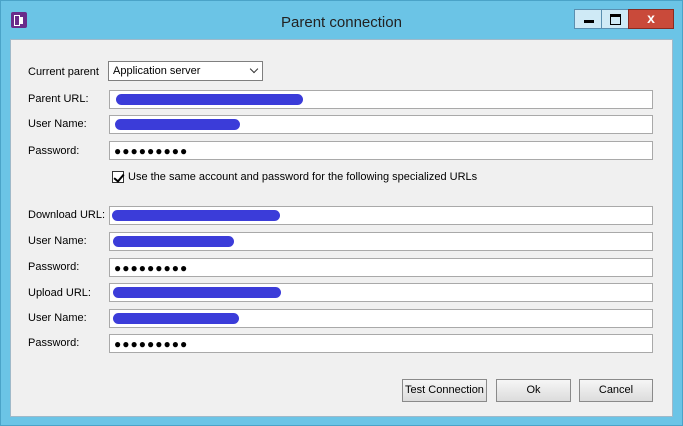  Describe the element at coordinates (54, 151) in the screenshot. I see `password-label: Password:` at that location.